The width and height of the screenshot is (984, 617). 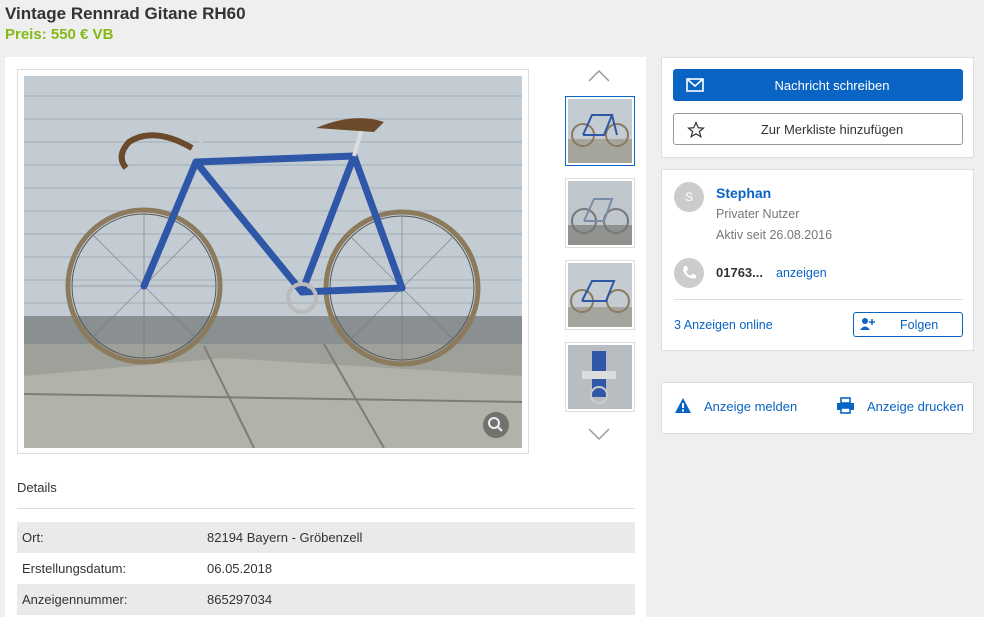 I want to click on follow-button-label: Folgen, so click(x=919, y=325).